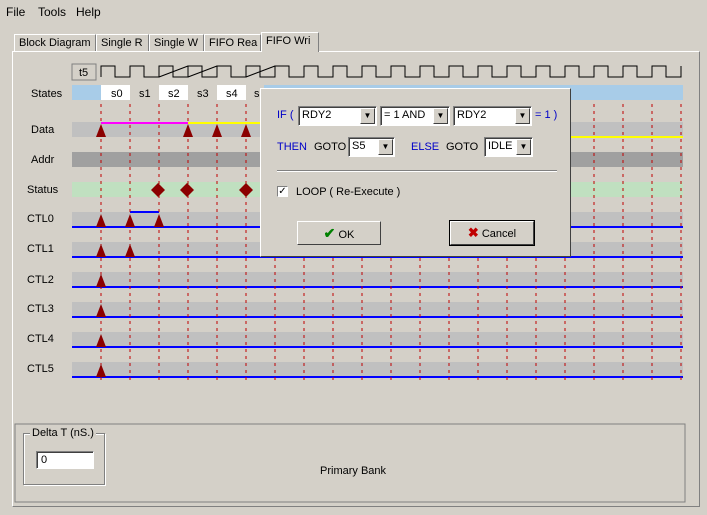 This screenshot has width=707, height=515. Describe the element at coordinates (329, 233) in the screenshot. I see `check-icon: ✔` at that location.